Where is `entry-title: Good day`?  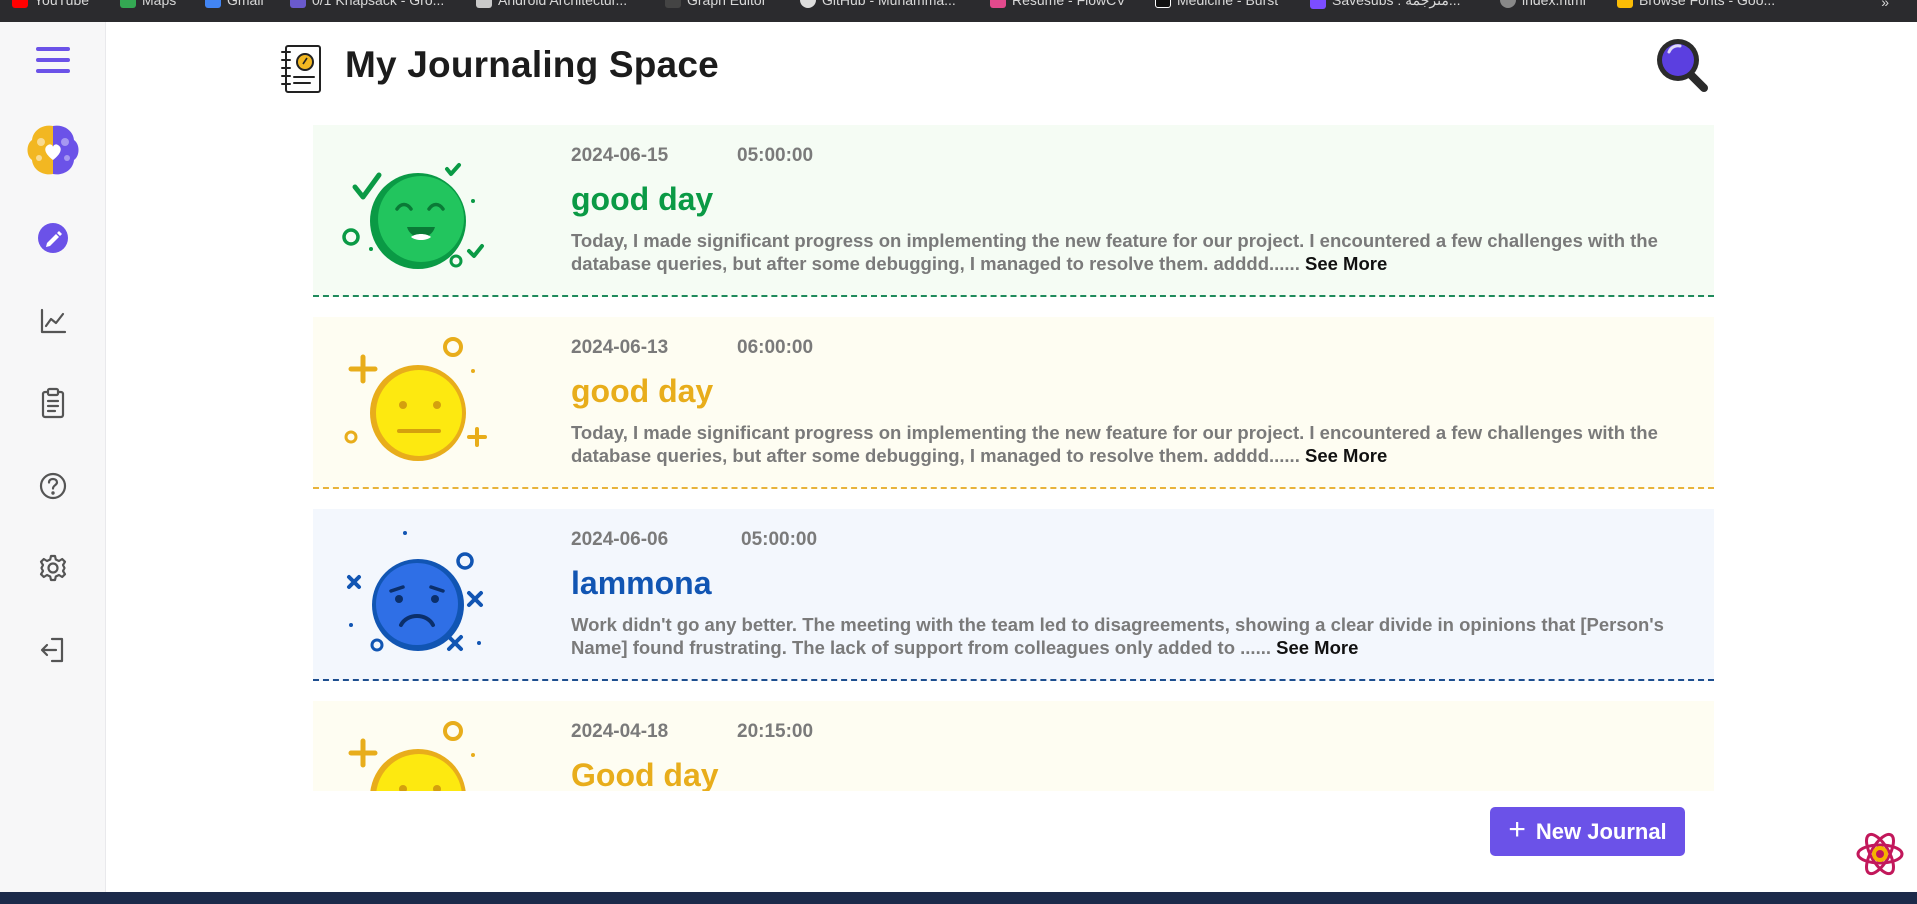
entry-title: Good day is located at coordinates (645, 774).